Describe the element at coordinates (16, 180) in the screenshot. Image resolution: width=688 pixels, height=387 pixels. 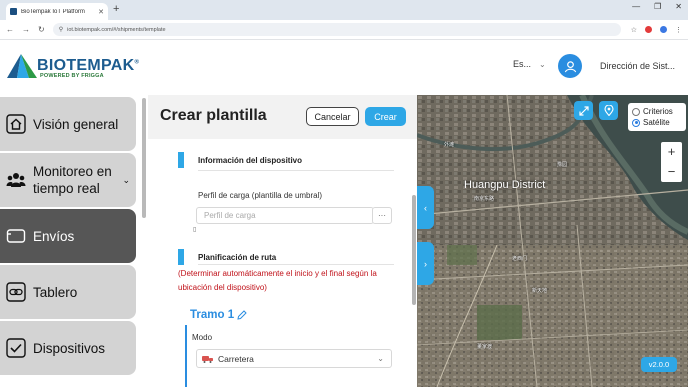
I see `people-icon` at that location.